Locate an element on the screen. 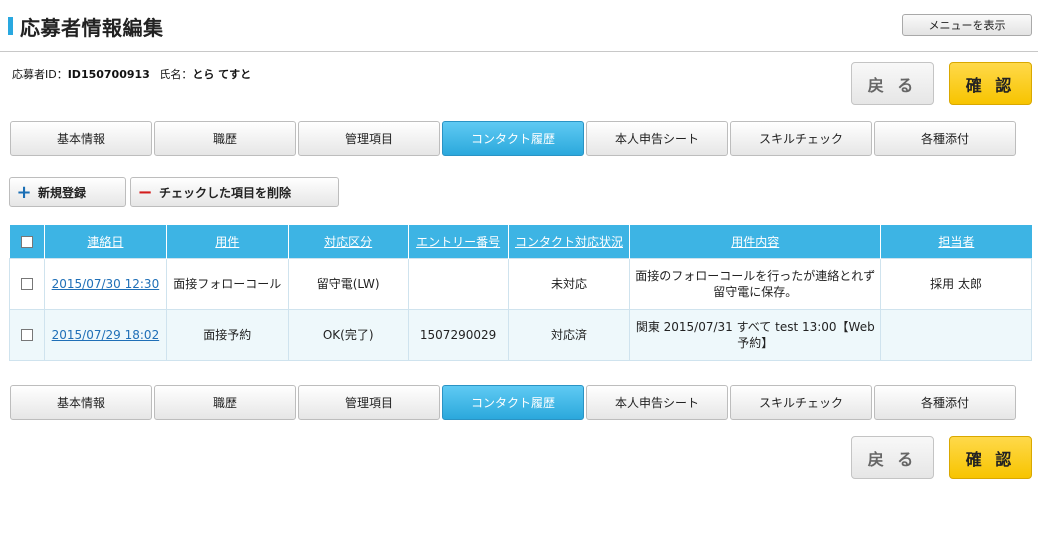  confirm-button-bottom: 確 認 is located at coordinates (990, 457).